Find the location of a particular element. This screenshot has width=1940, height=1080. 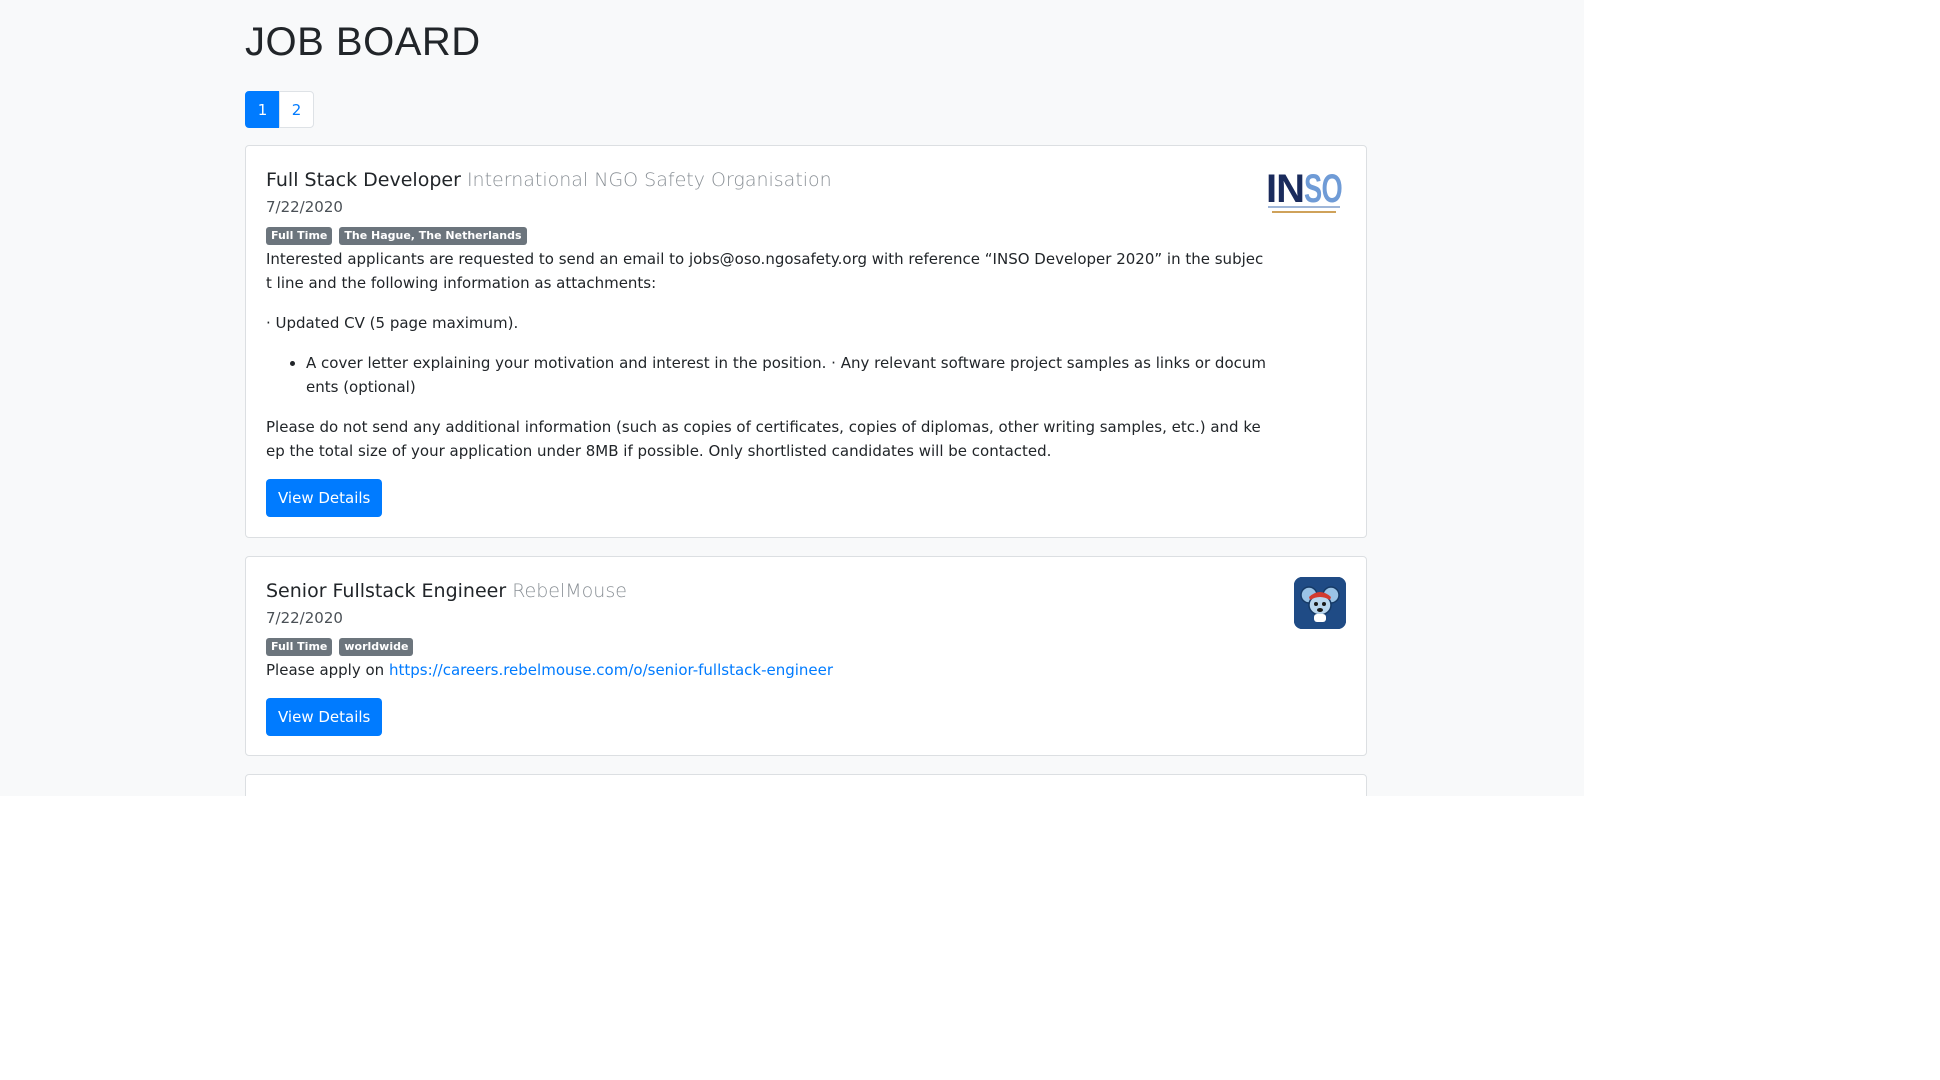

page-2-link: 2 is located at coordinates (296, 109).